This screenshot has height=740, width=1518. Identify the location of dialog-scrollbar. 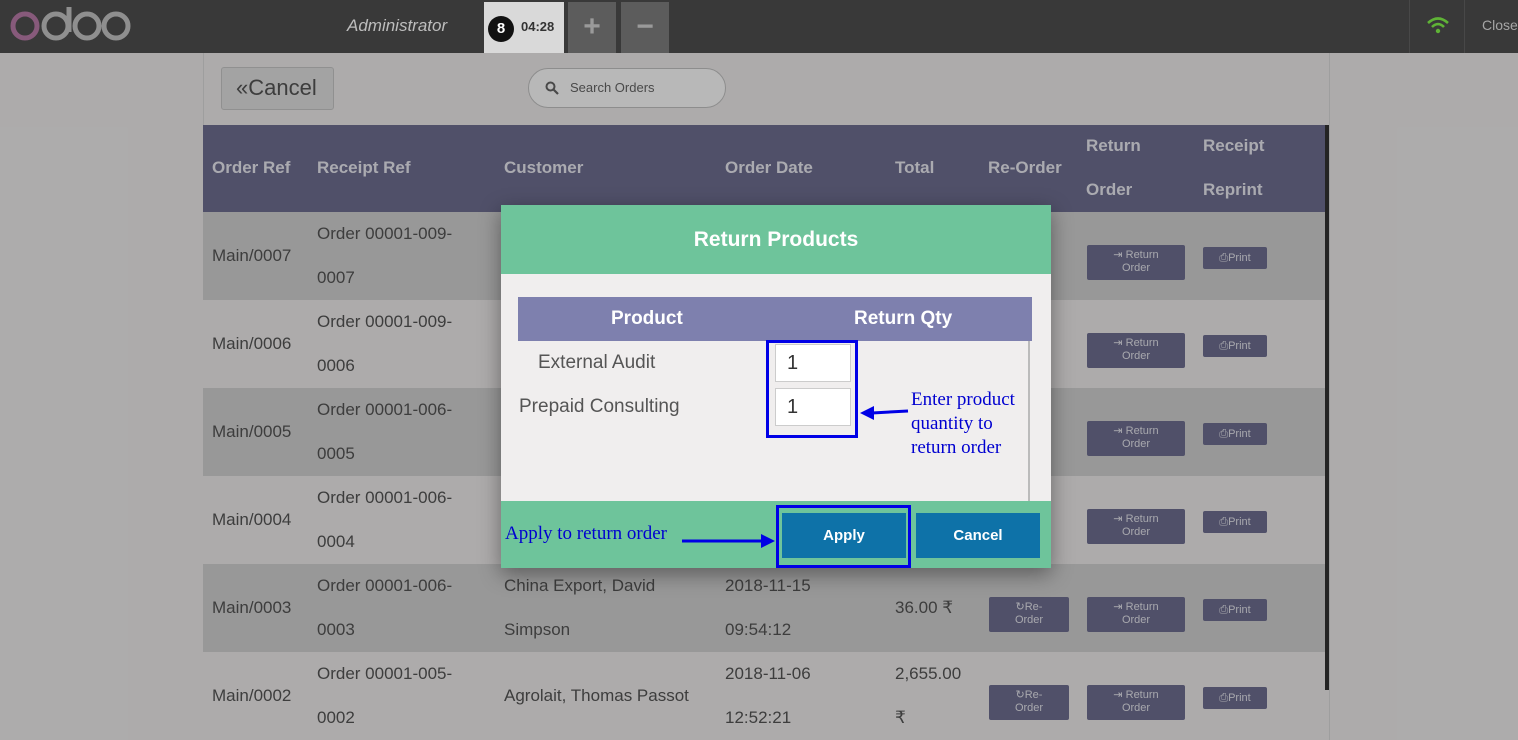
(1029, 421).